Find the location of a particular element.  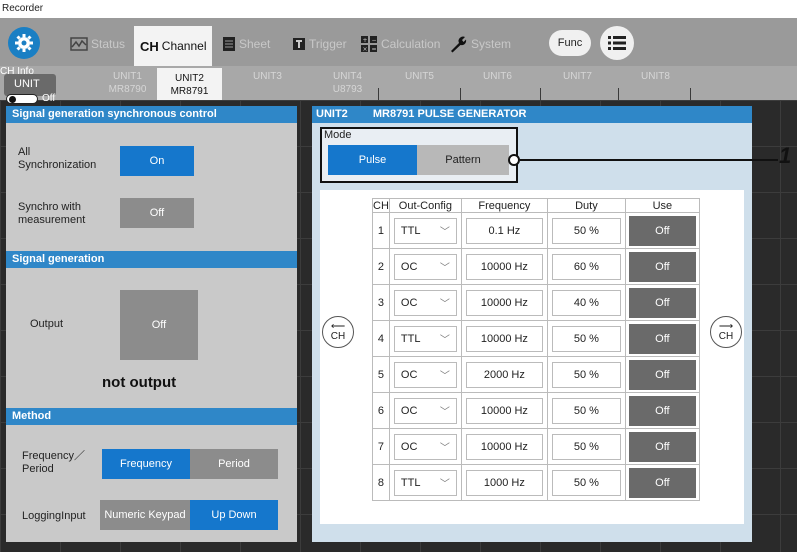

unit-tab-4: UNIT4 U8793 is located at coordinates (347, 83).